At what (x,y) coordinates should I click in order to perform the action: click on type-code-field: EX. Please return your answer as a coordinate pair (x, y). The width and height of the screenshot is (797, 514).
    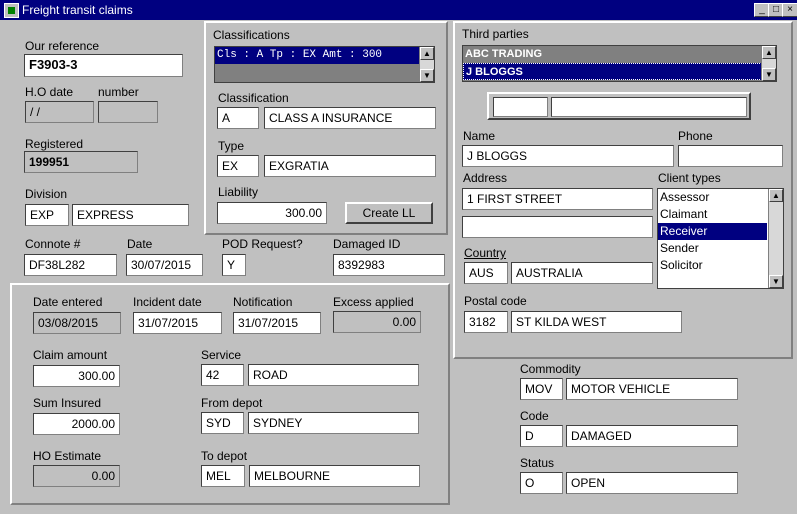
    Looking at the image, I should click on (238, 166).